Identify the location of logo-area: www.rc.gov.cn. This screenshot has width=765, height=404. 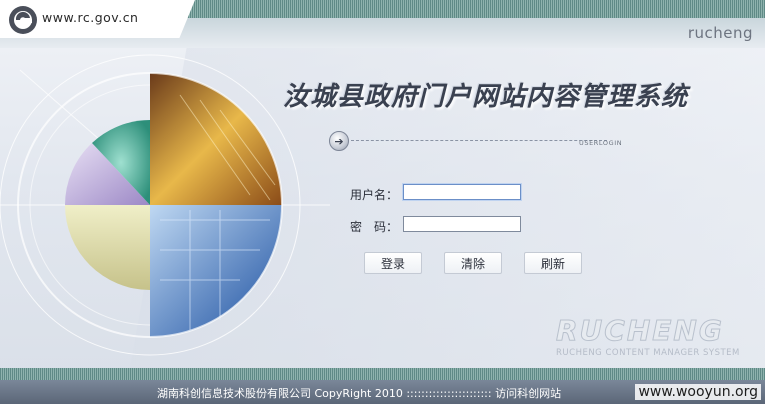
(97, 19).